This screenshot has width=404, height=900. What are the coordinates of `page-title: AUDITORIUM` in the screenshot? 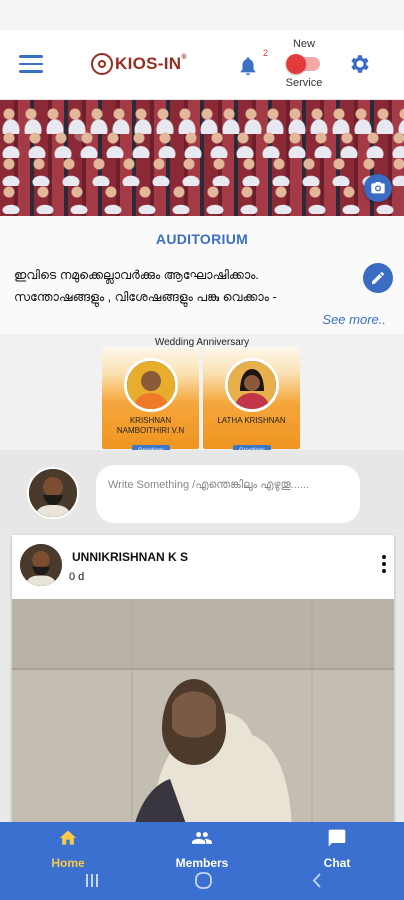 It's located at (202, 239).